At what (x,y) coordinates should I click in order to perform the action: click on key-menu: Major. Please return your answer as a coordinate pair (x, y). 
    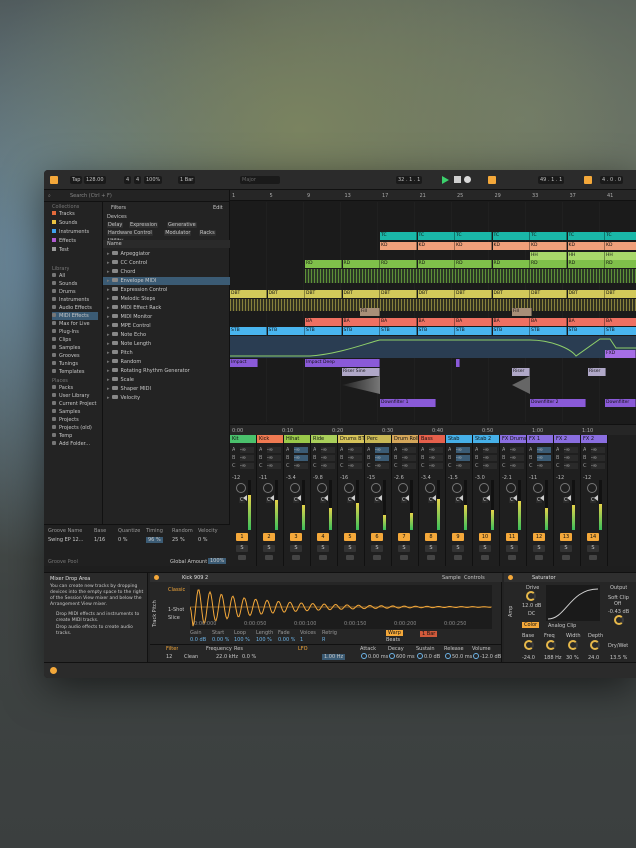
    Looking at the image, I should click on (260, 180).